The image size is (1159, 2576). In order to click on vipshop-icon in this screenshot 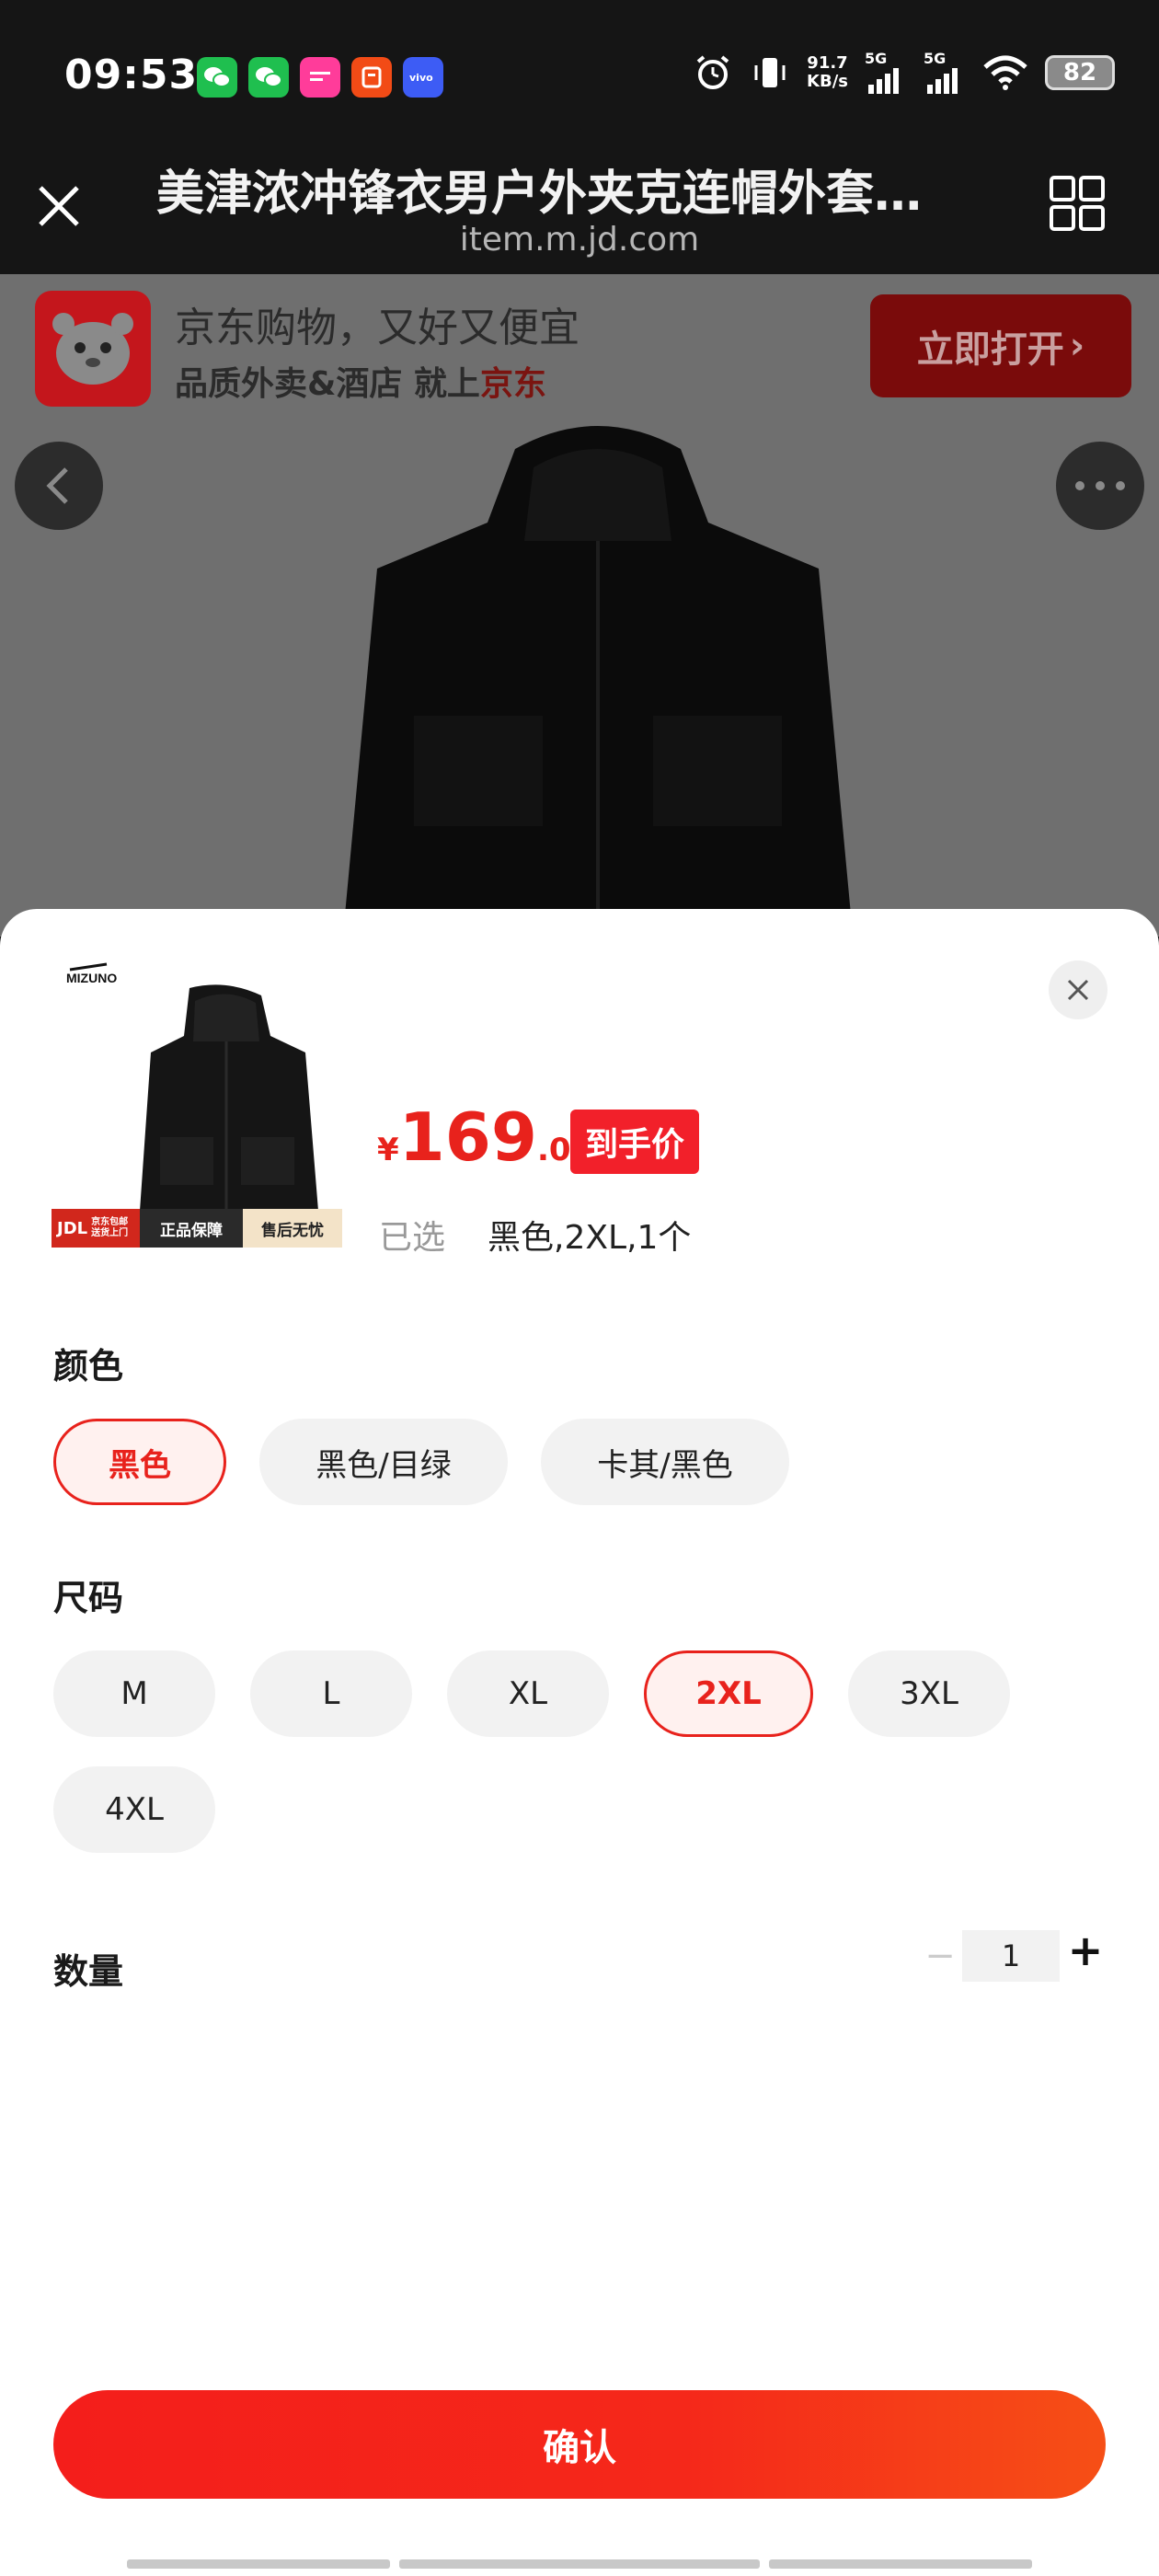, I will do `click(320, 77)`.